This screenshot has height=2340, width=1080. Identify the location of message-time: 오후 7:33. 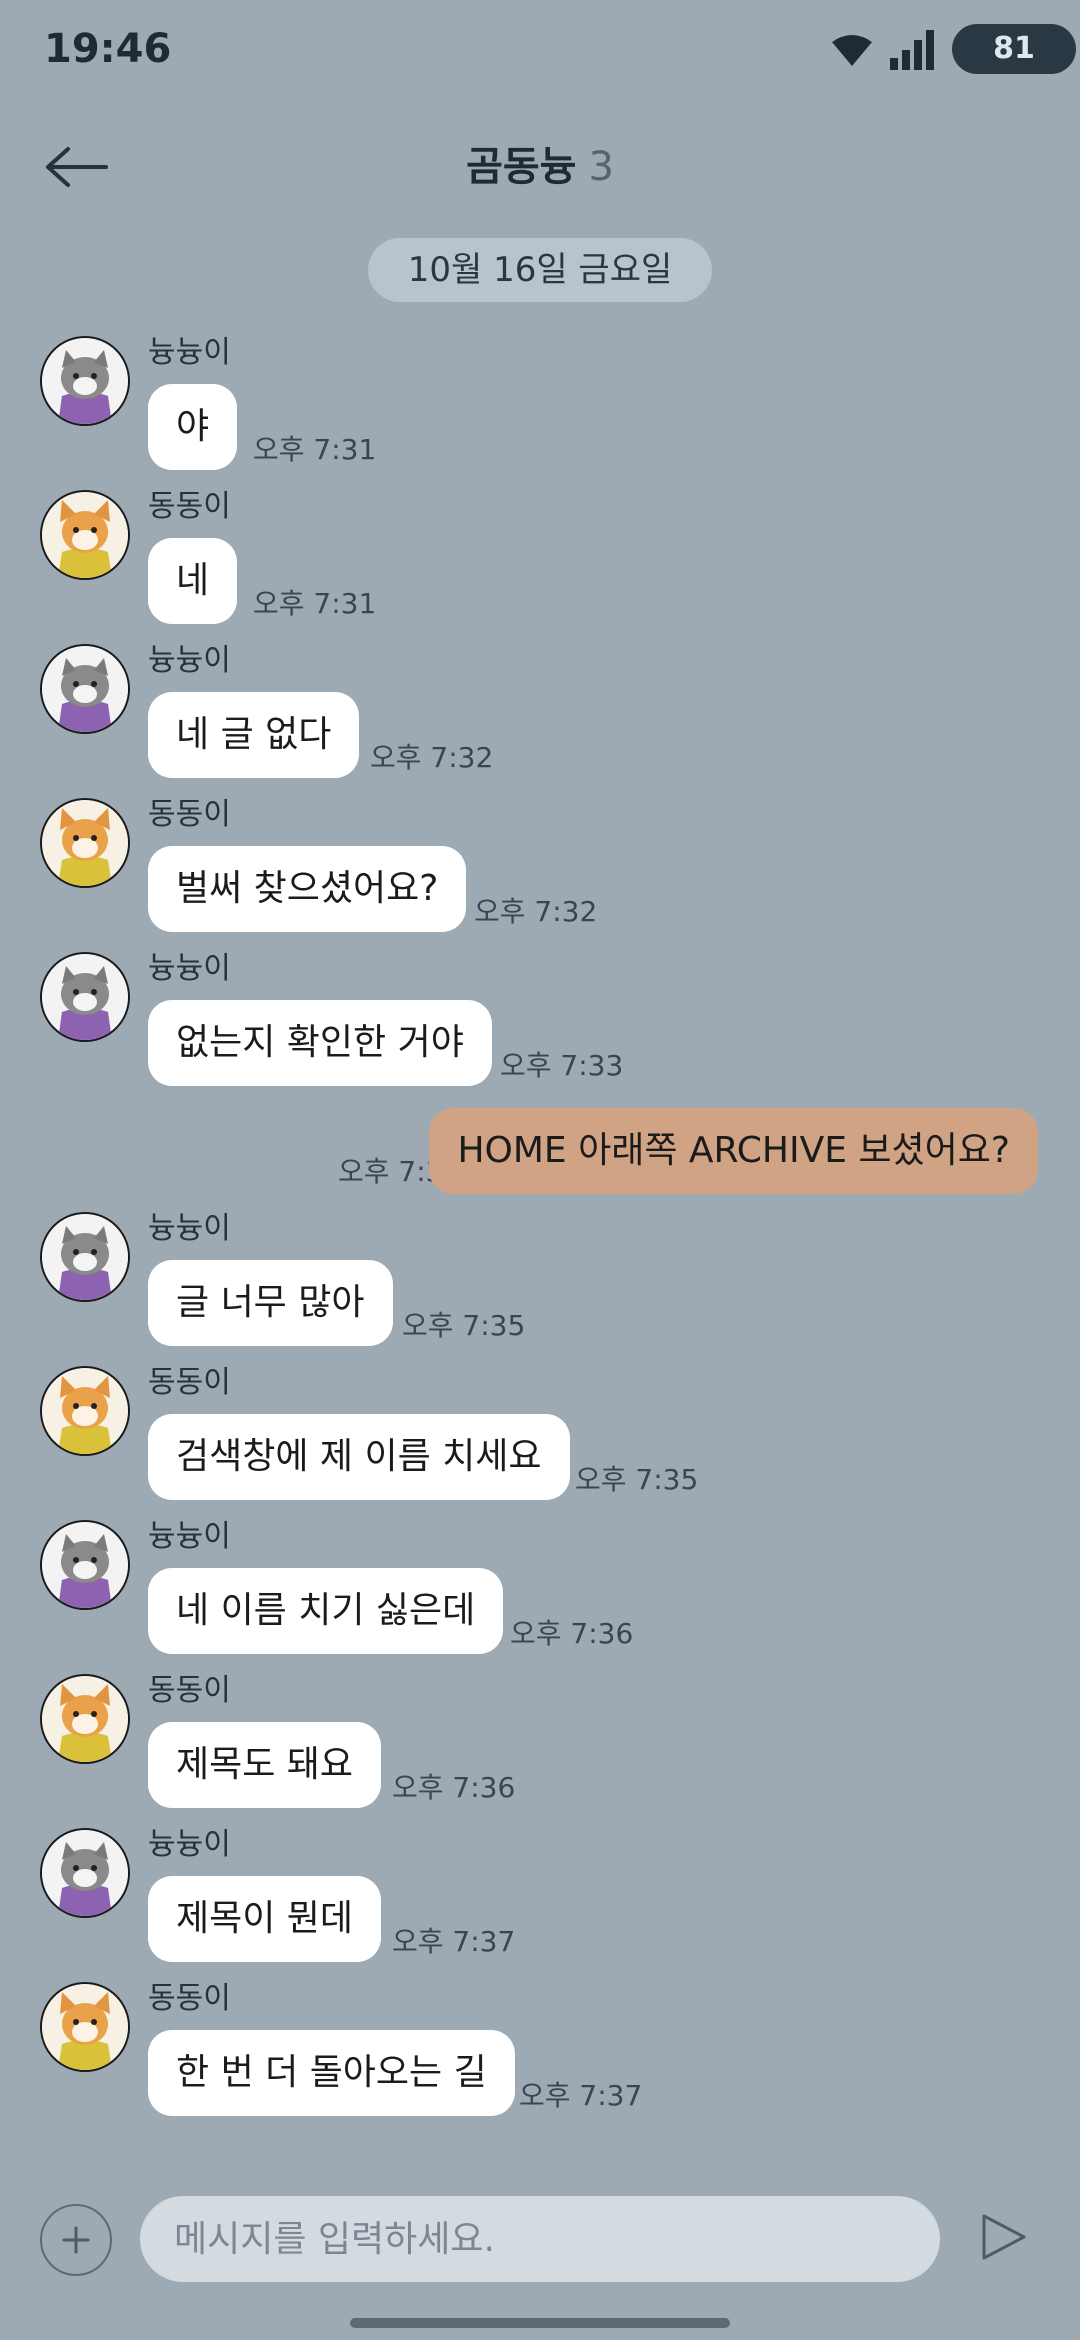
(562, 1065).